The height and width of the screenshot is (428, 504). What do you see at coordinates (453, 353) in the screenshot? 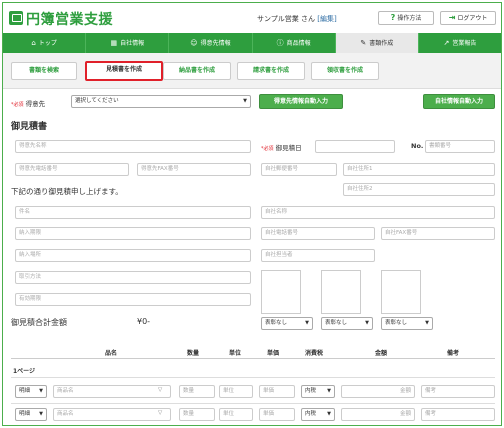
I see `col-note: 備考` at bounding box center [453, 353].